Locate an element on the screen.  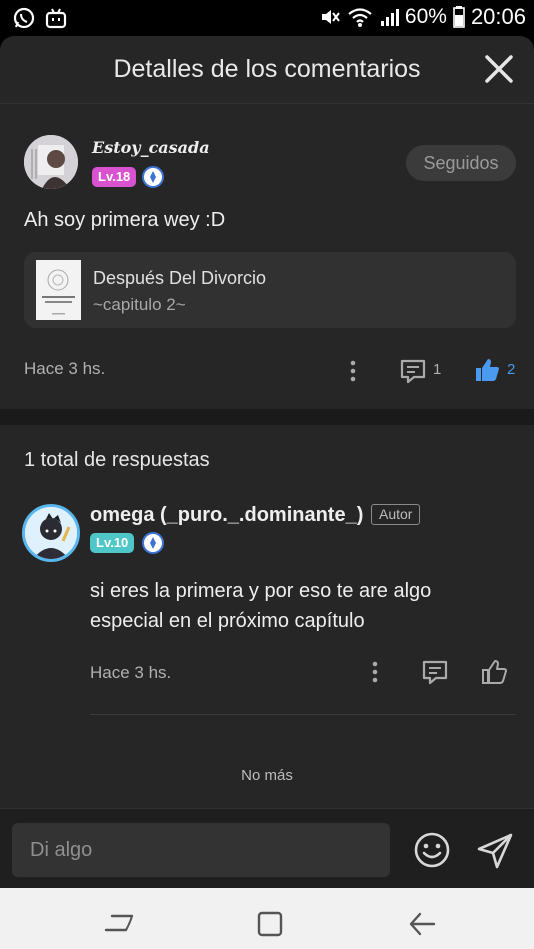
reply-separator is located at coordinates (303, 714).